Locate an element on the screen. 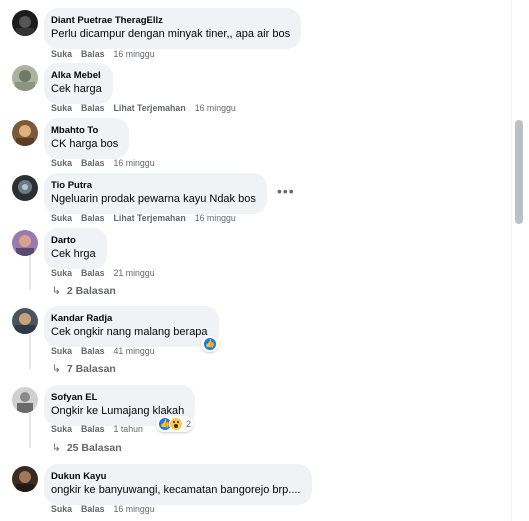 The image size is (529, 521). comment-text: Cek harga is located at coordinates (76, 89).